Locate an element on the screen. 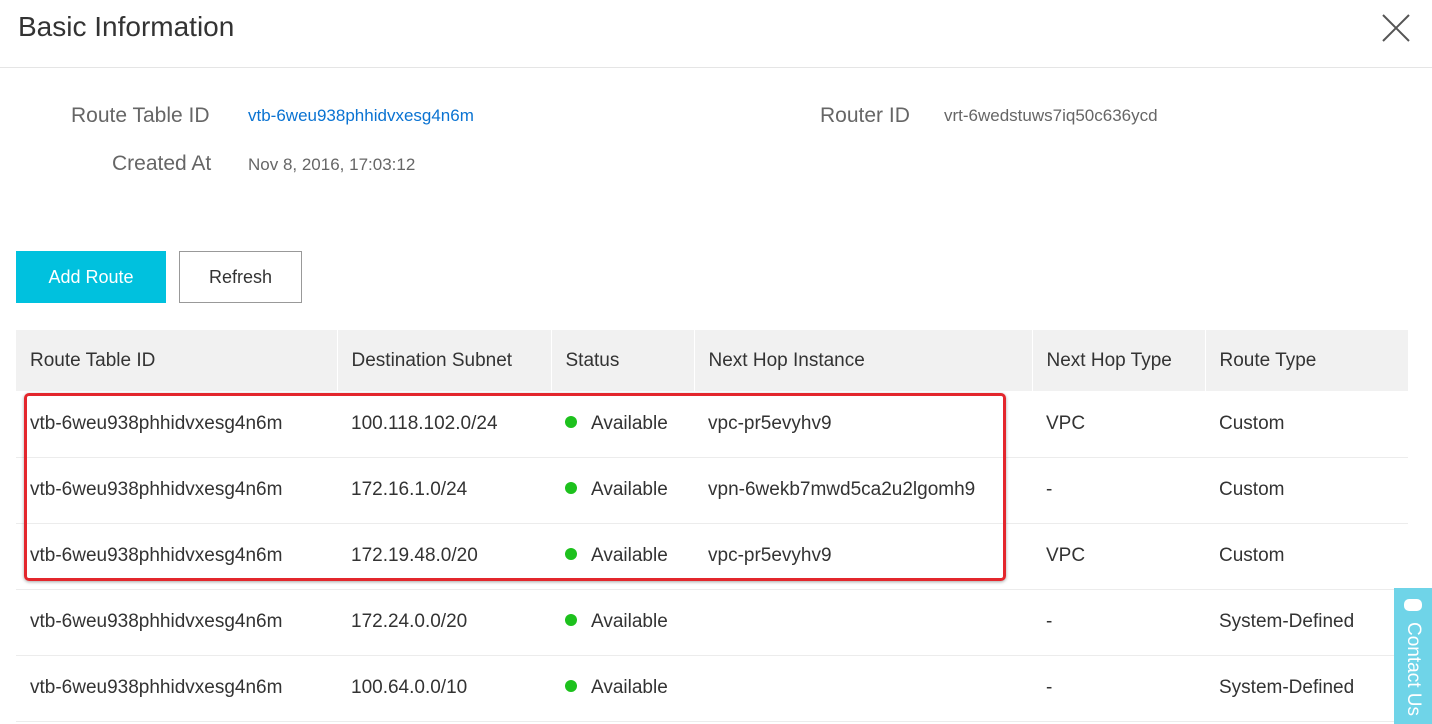 This screenshot has width=1432, height=724. router-id-label: Router ID is located at coordinates (865, 115).